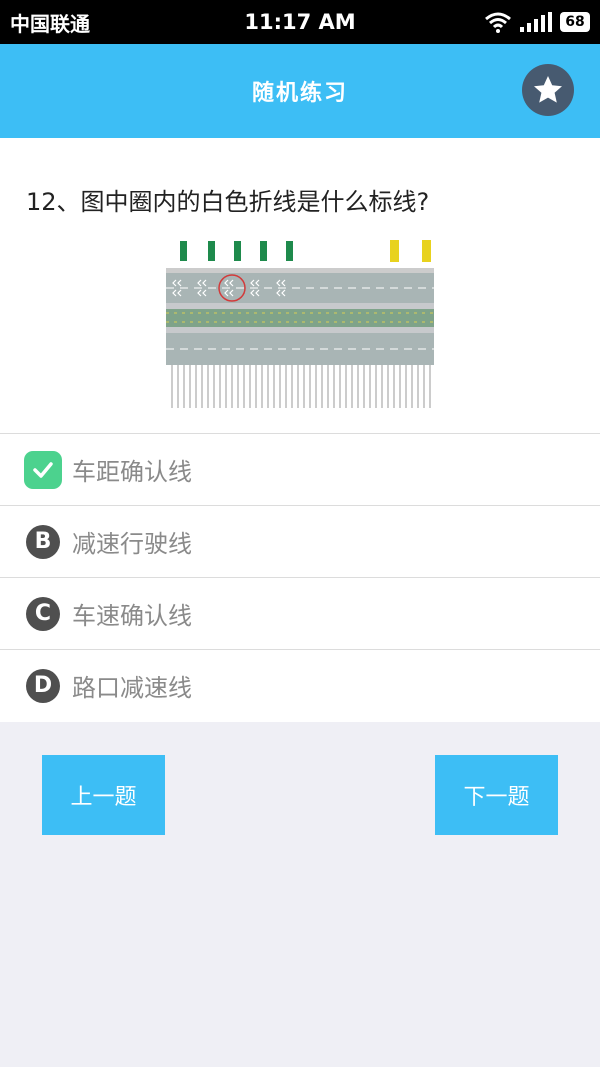 This screenshot has height=1067, width=600. I want to click on battery-icon: 68, so click(575, 22).